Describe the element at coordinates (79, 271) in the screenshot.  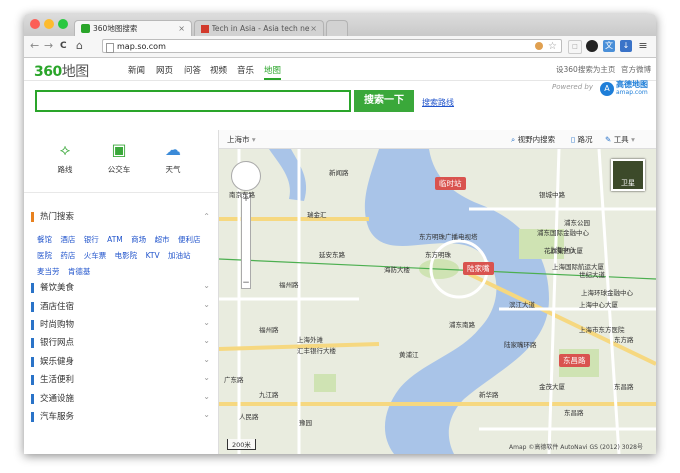
I see `hot-link: 肯德基` at that location.